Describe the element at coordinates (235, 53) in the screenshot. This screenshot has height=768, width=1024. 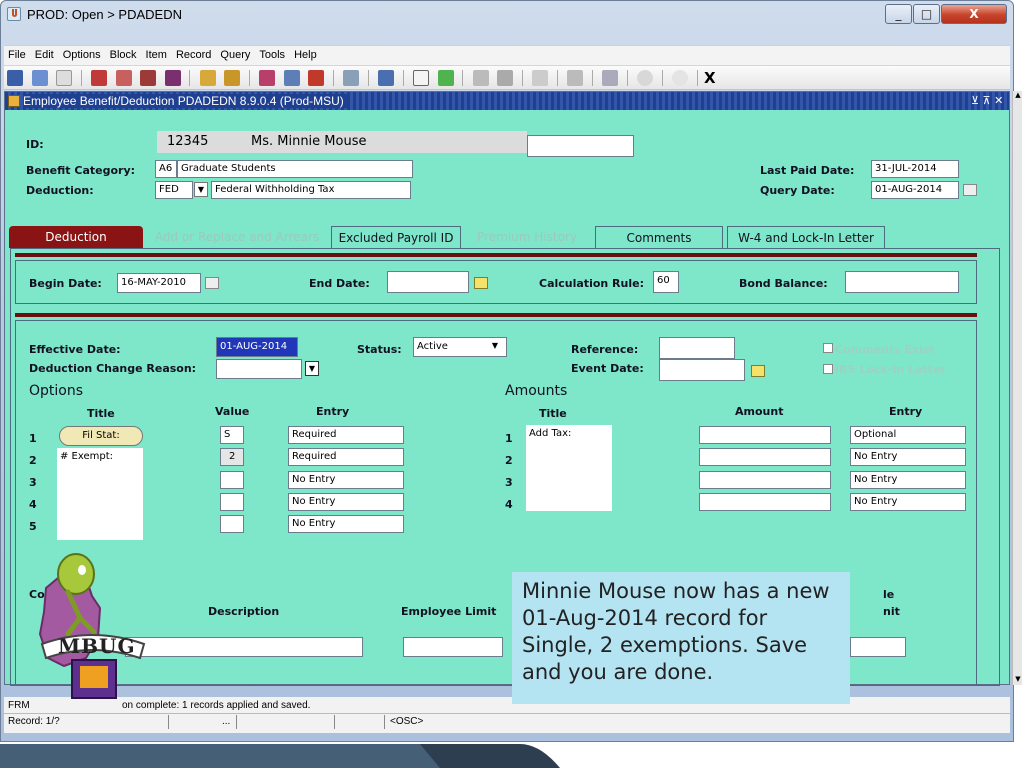
I see `menu-query: Query` at that location.